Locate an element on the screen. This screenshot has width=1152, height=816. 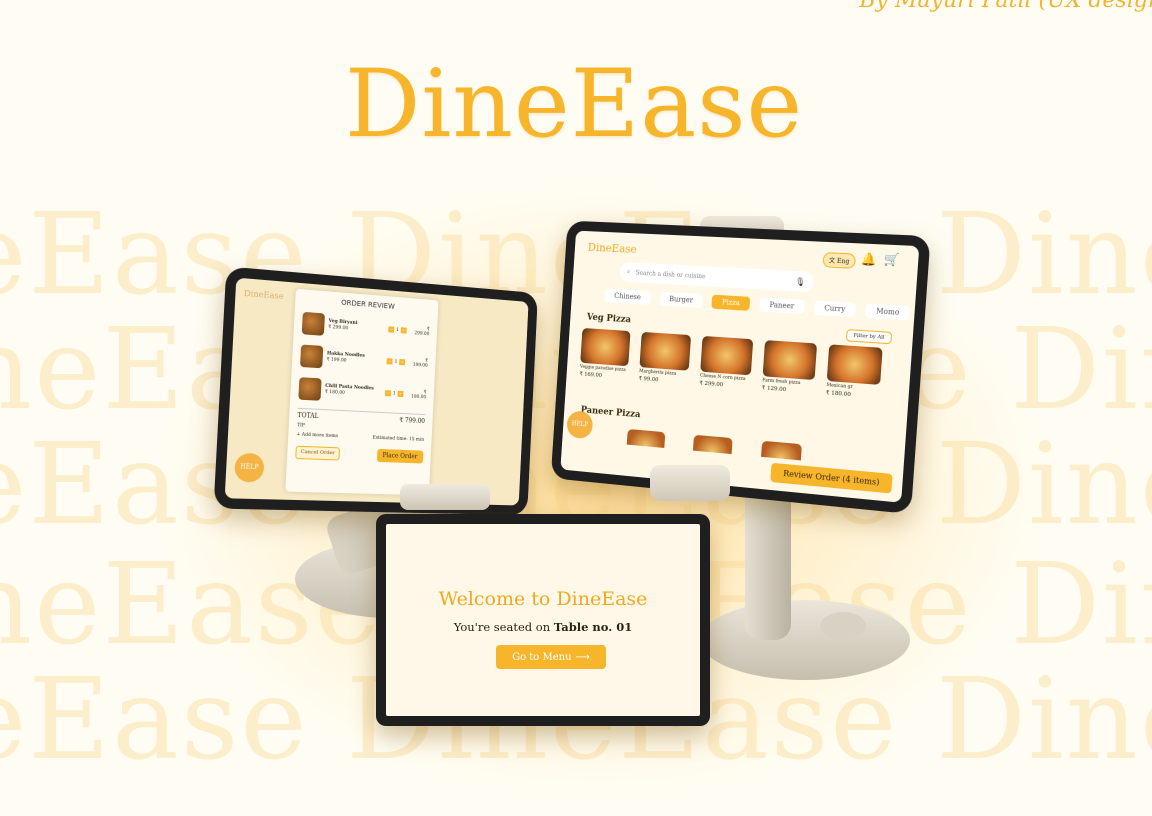
place-order-button: Place Order is located at coordinates (400, 456).